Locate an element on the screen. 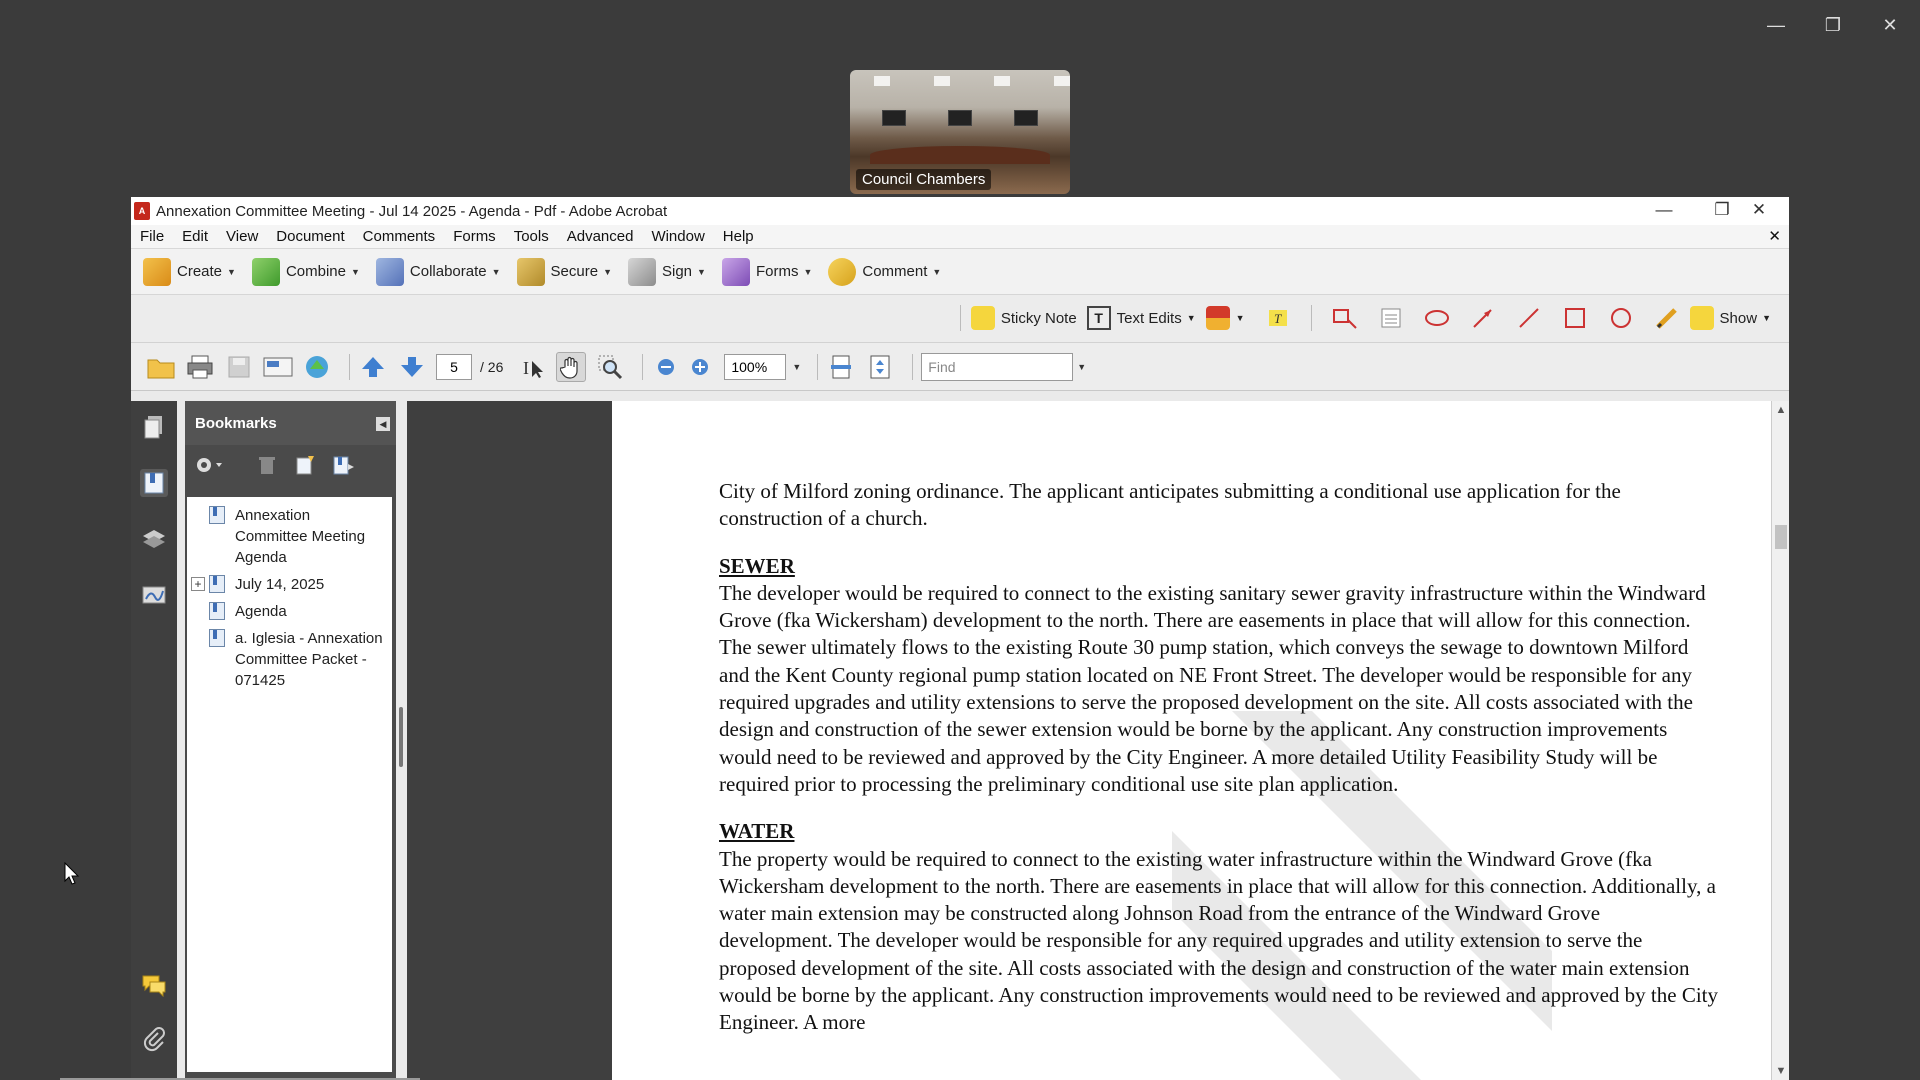 This screenshot has width=1920, height=1080. secure-button: Secure ▼ is located at coordinates (564, 271).